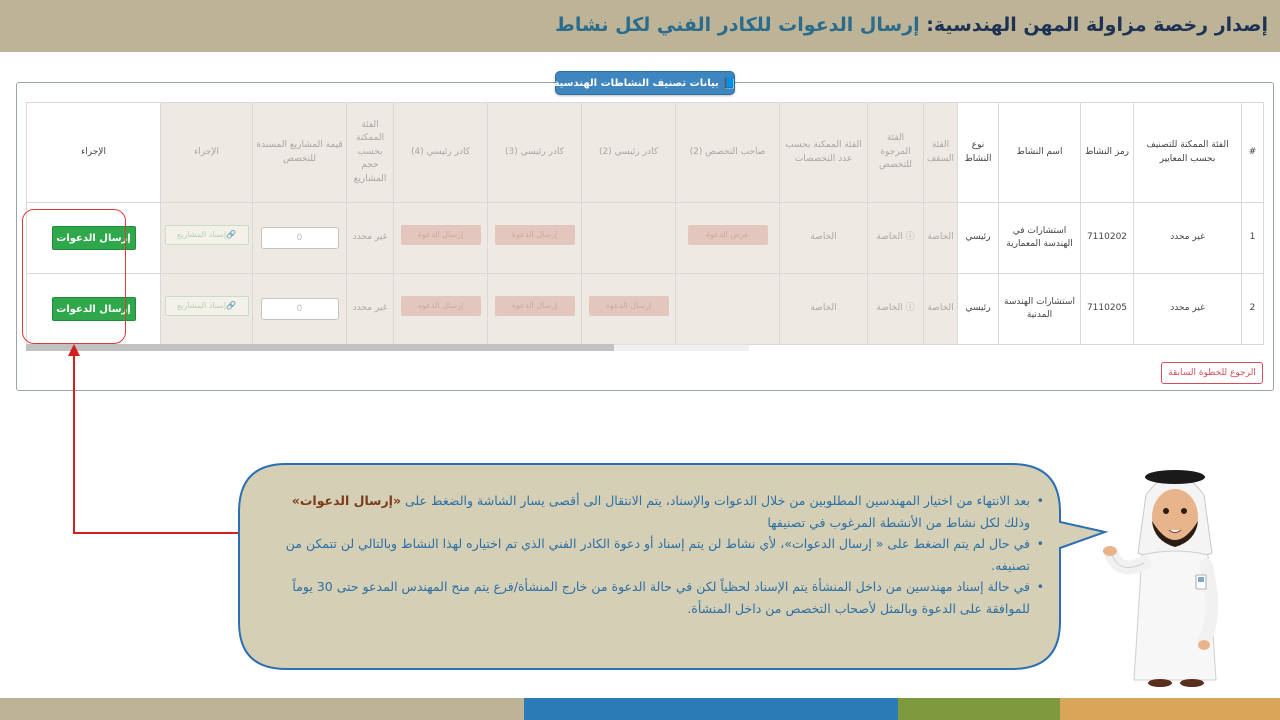 The image size is (1280, 720). I want to click on col-action2: الإجراء, so click(93, 152).